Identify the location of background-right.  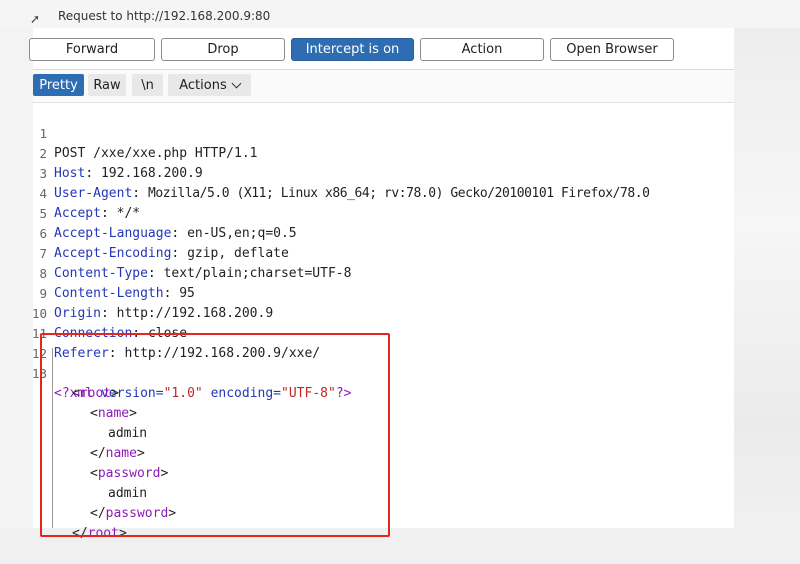
(767, 282).